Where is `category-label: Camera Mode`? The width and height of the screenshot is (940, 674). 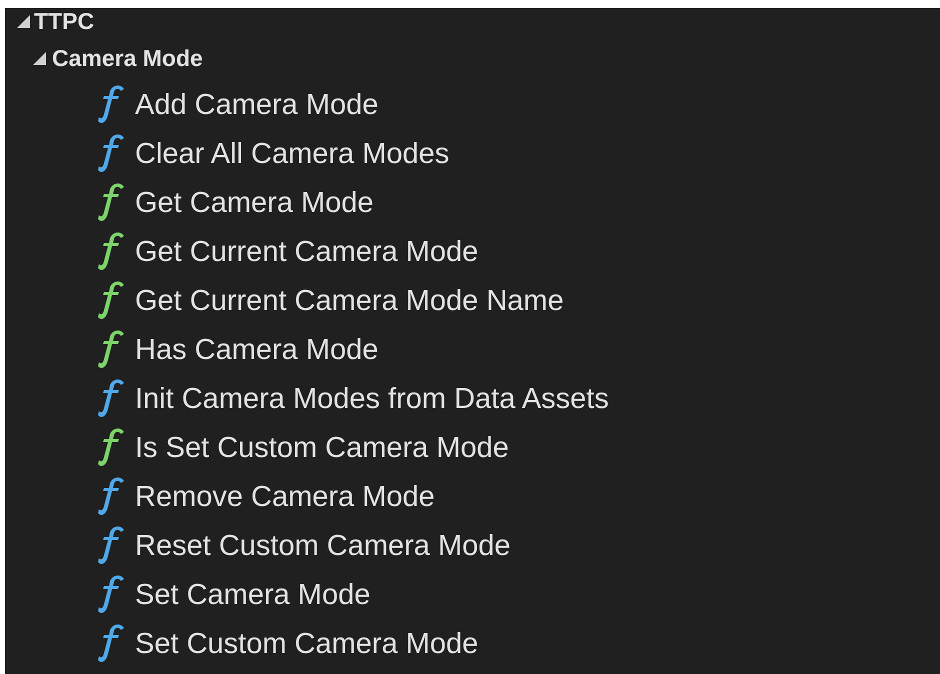 category-label: Camera Mode is located at coordinates (127, 58).